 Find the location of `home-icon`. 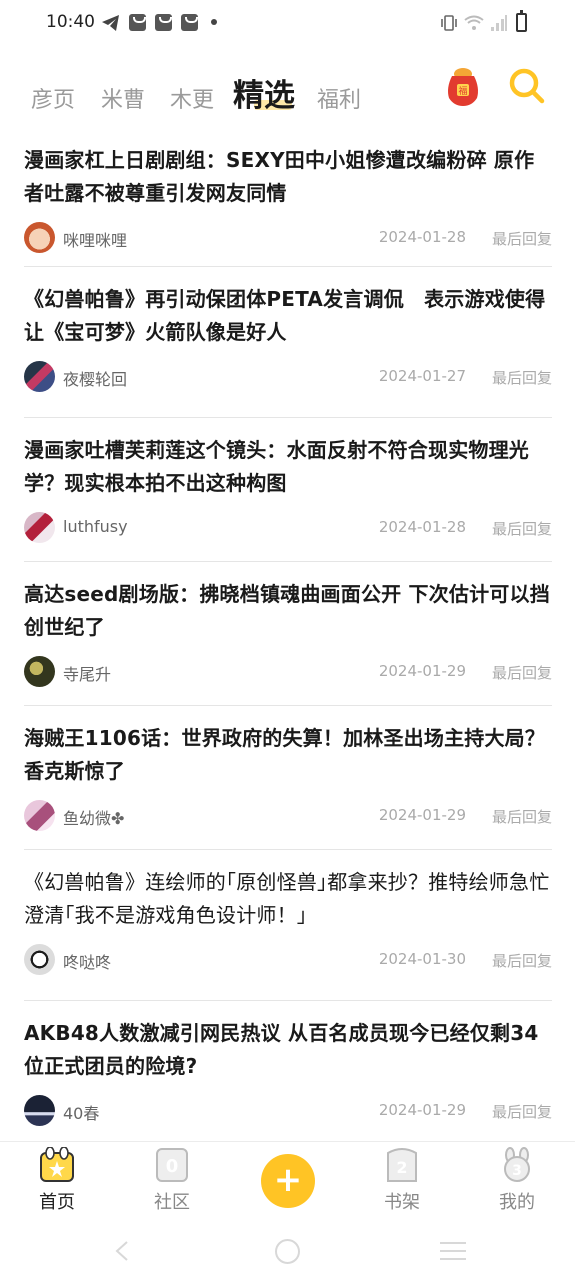

home-icon is located at coordinates (57, 1164).